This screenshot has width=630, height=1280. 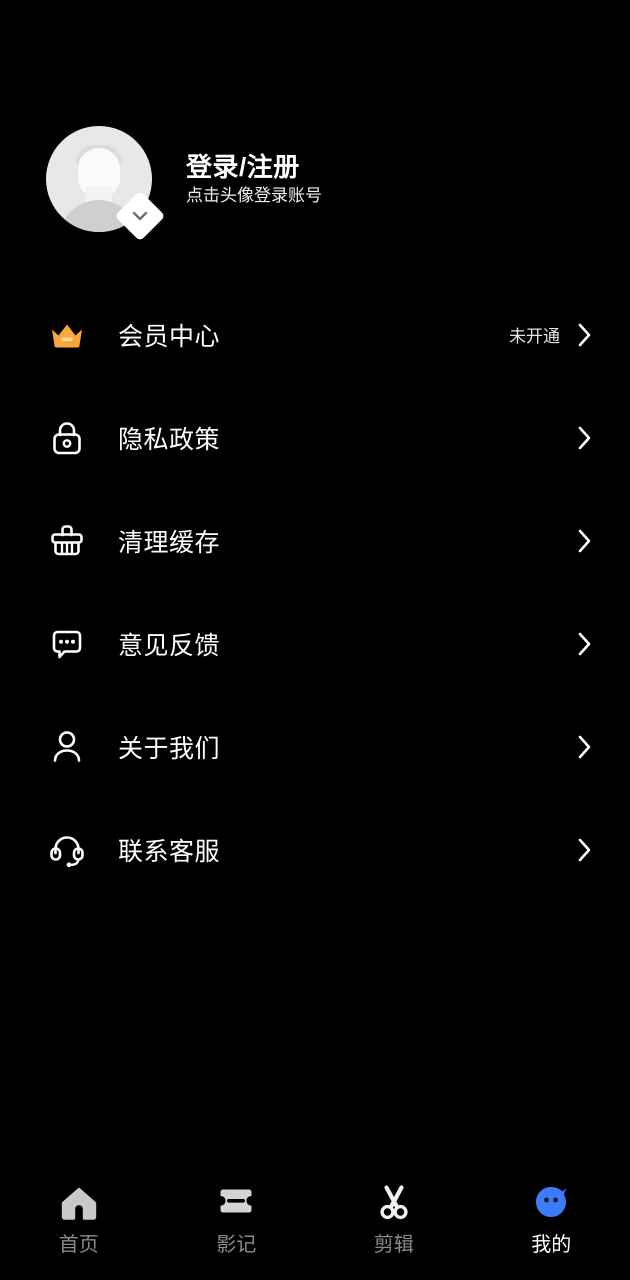 What do you see at coordinates (551, 1203) in the screenshot?
I see `face-icon` at bounding box center [551, 1203].